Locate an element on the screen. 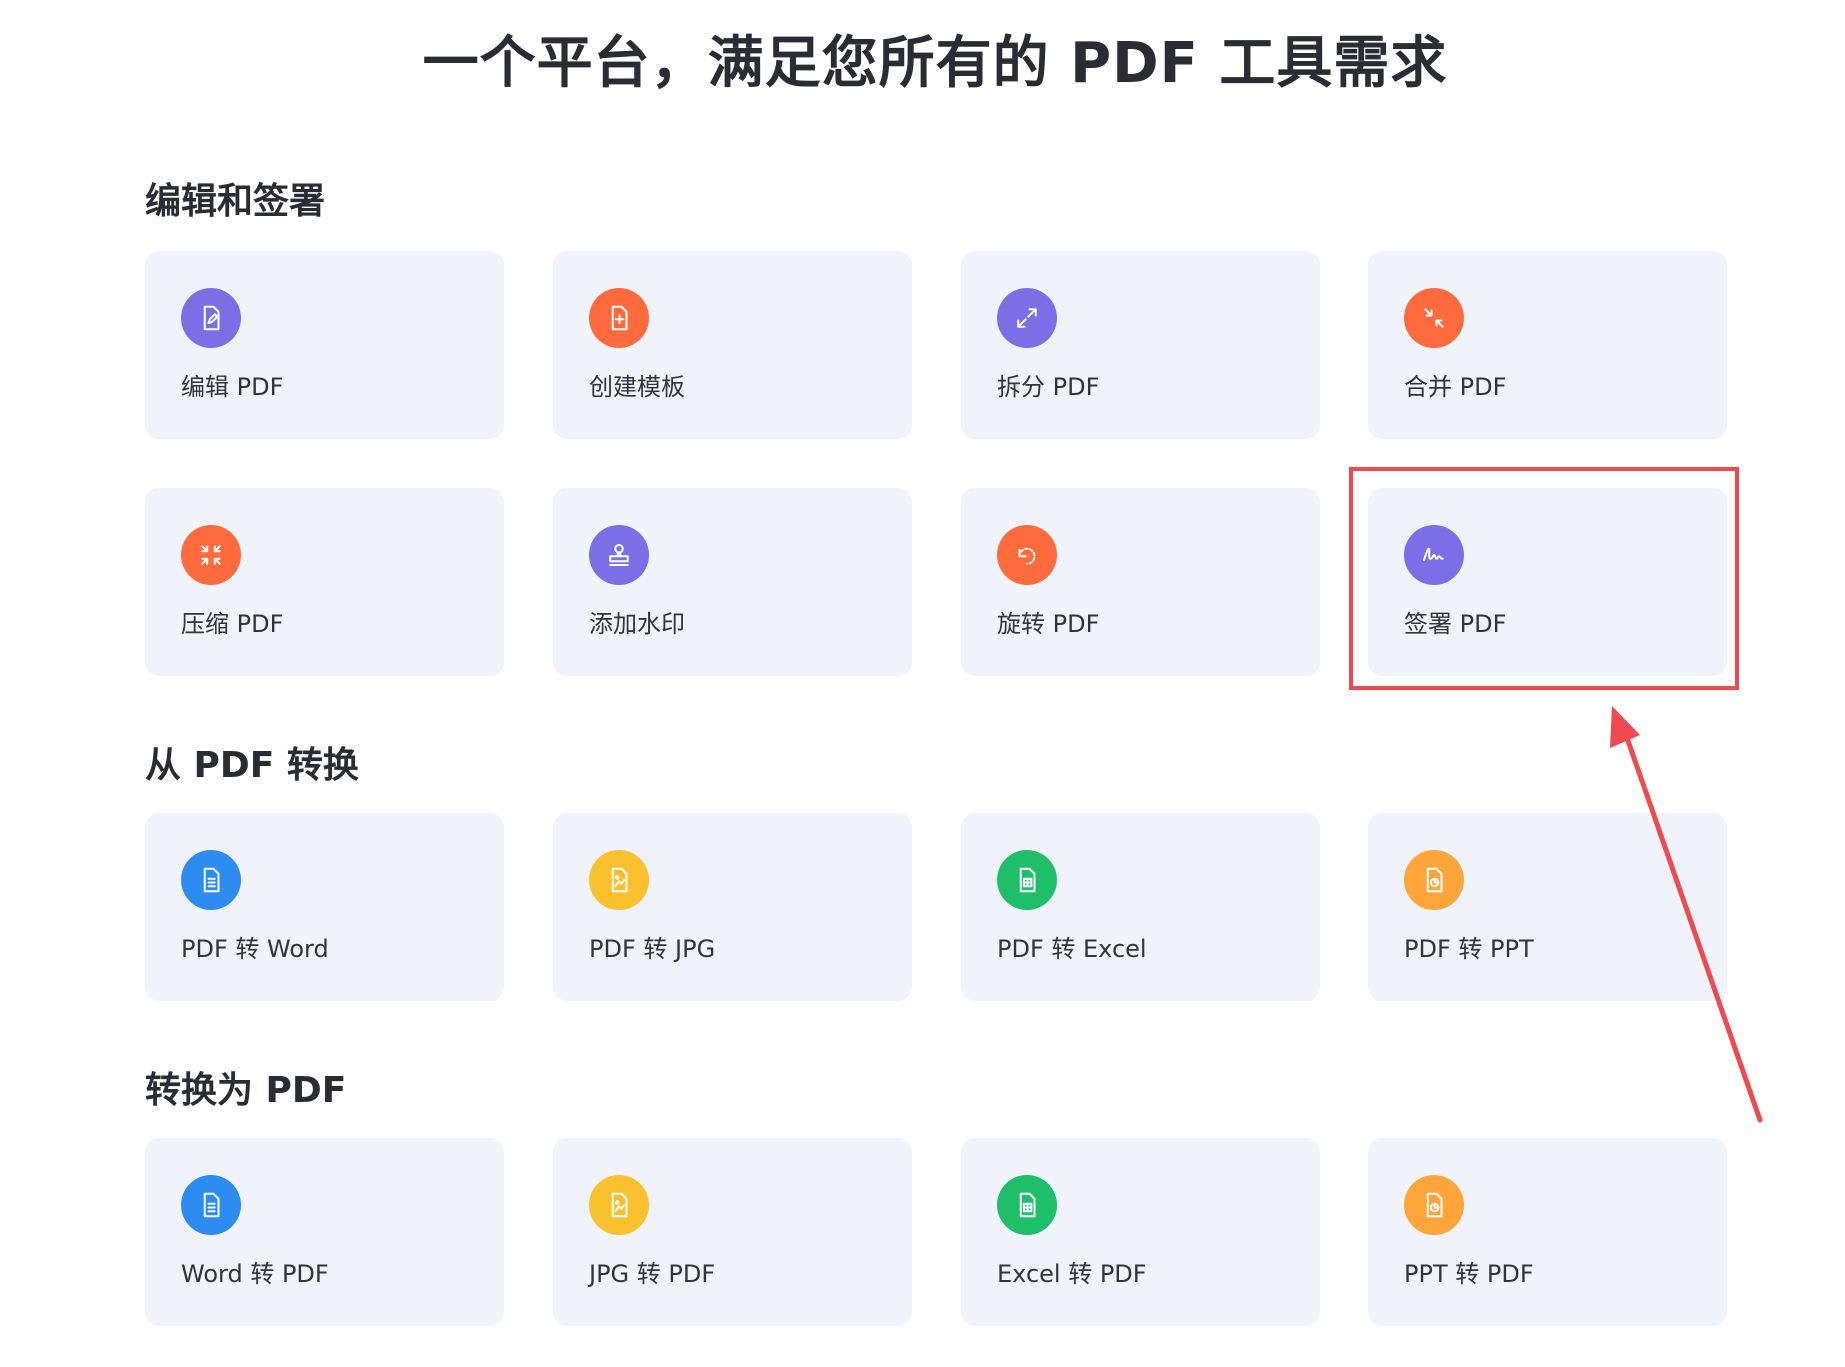  tool-card-edit-pdf: 编辑 PDF is located at coordinates (324, 345).